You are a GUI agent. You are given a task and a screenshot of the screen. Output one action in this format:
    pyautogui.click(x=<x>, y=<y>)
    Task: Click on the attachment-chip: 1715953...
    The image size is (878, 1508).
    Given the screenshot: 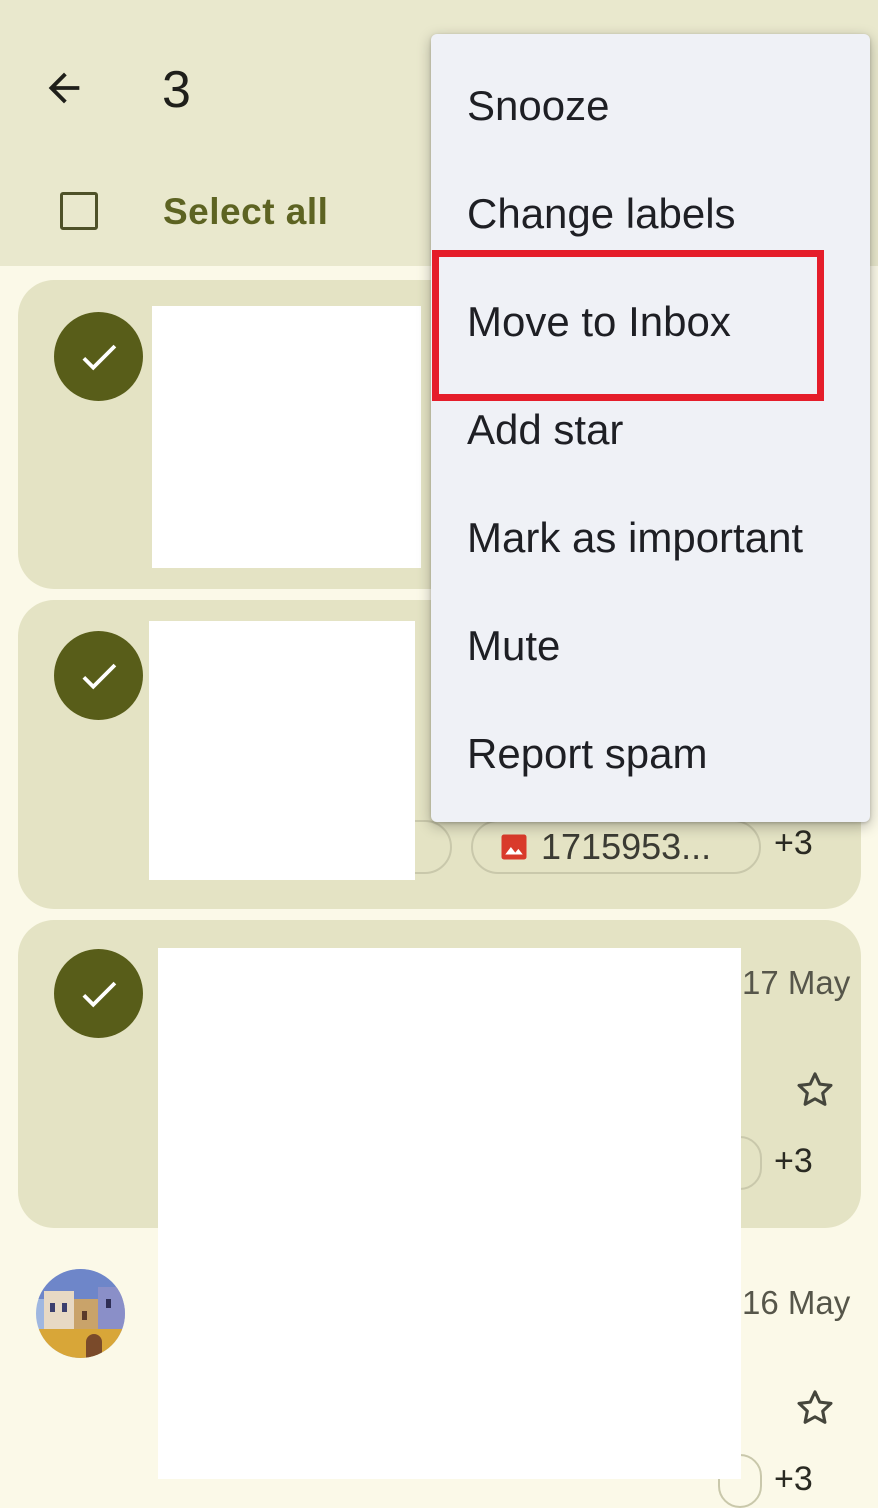 What is the action you would take?
    pyautogui.click(x=616, y=847)
    